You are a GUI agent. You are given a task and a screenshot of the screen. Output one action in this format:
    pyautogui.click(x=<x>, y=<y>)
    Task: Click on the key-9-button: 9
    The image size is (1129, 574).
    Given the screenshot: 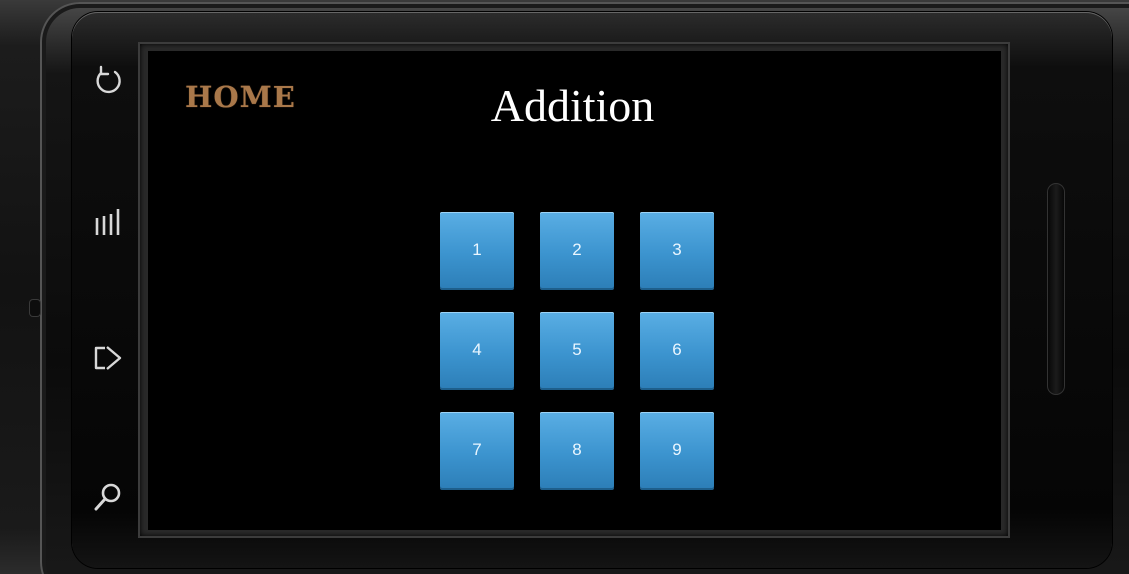 What is the action you would take?
    pyautogui.click(x=677, y=450)
    